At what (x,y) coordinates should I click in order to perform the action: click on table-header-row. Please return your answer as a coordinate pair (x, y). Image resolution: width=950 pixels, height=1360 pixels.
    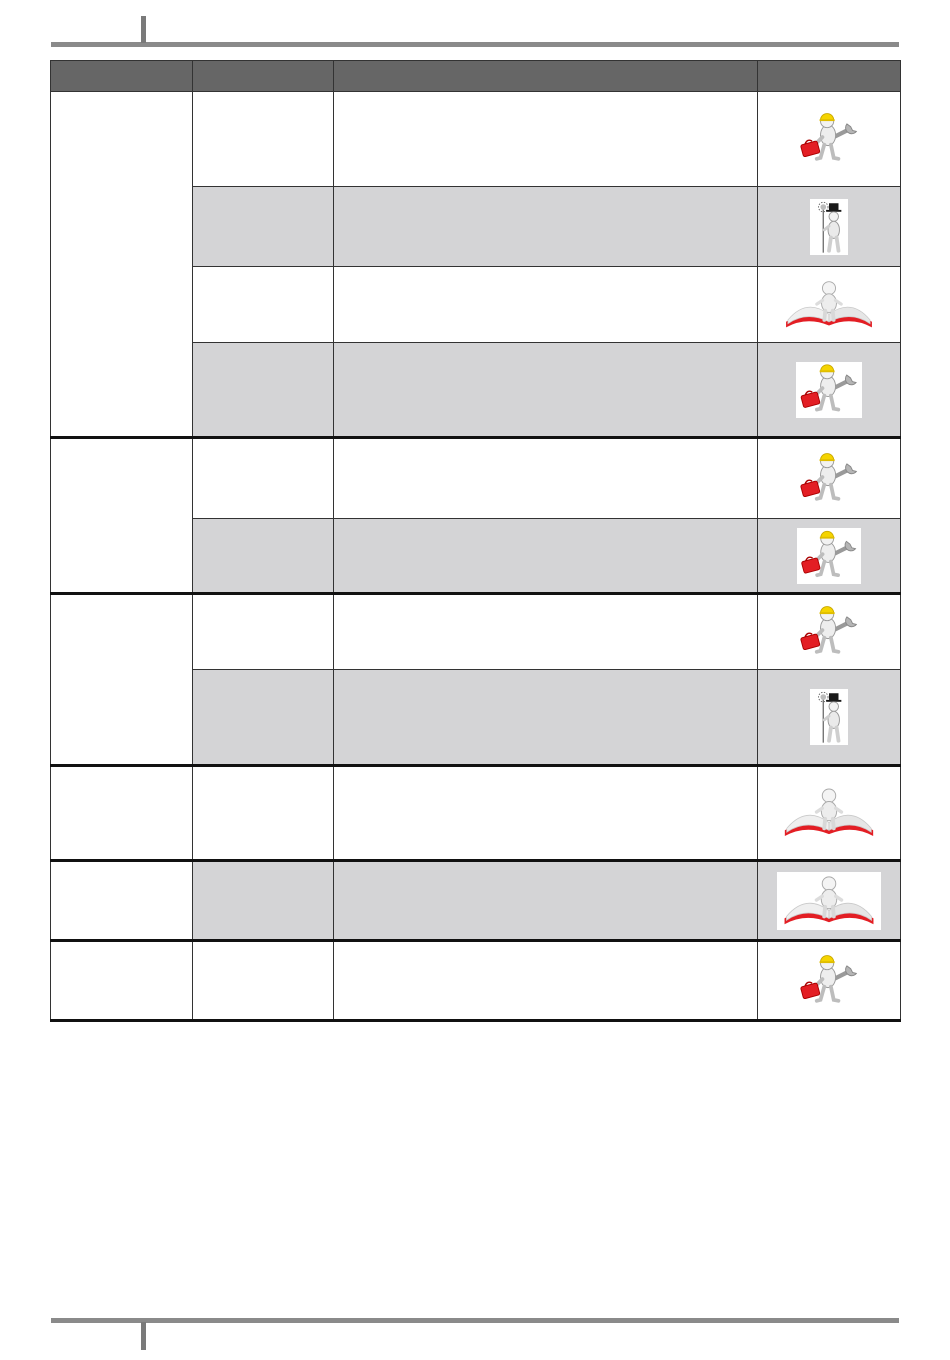
    Looking at the image, I should click on (475, 76).